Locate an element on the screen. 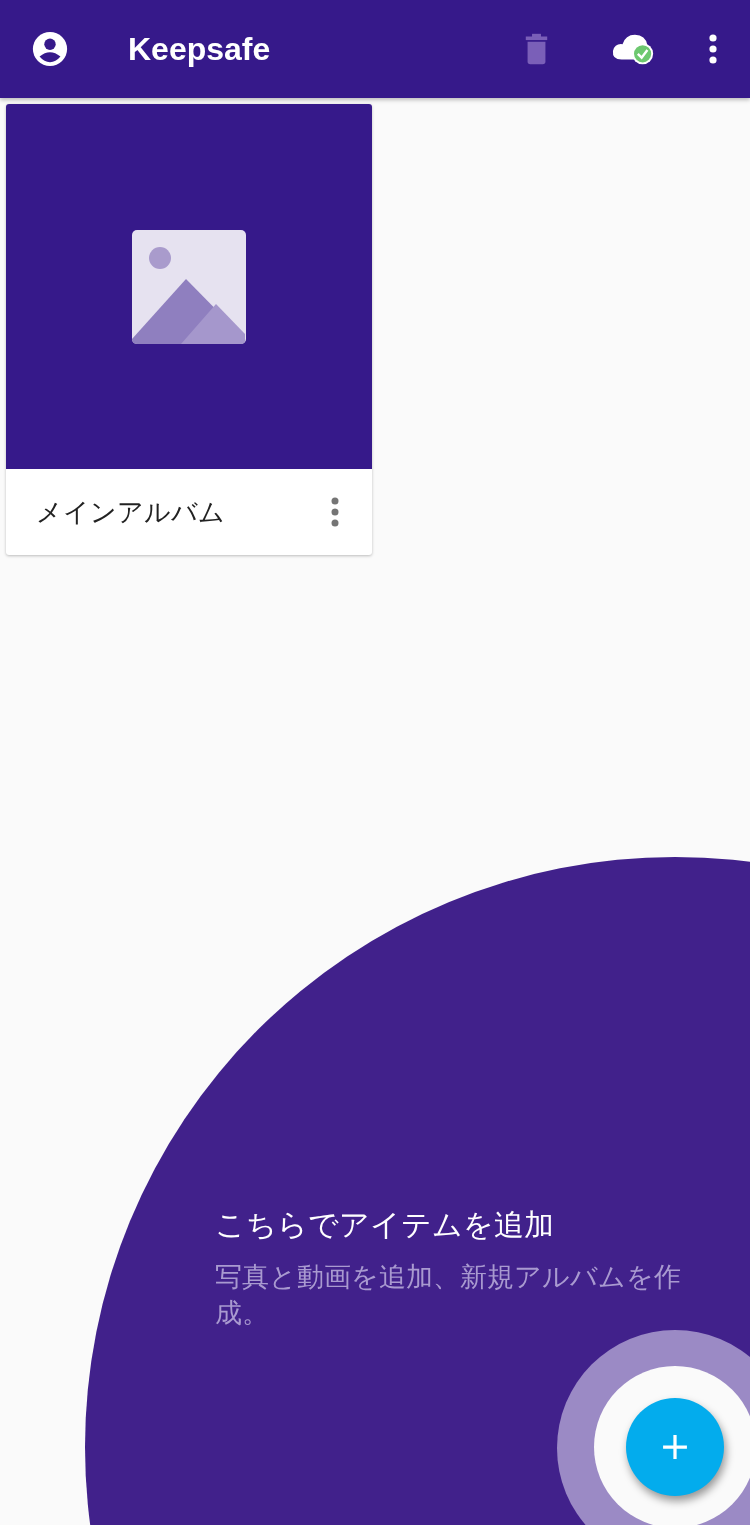  album-name: メインアルバム is located at coordinates (130, 512).